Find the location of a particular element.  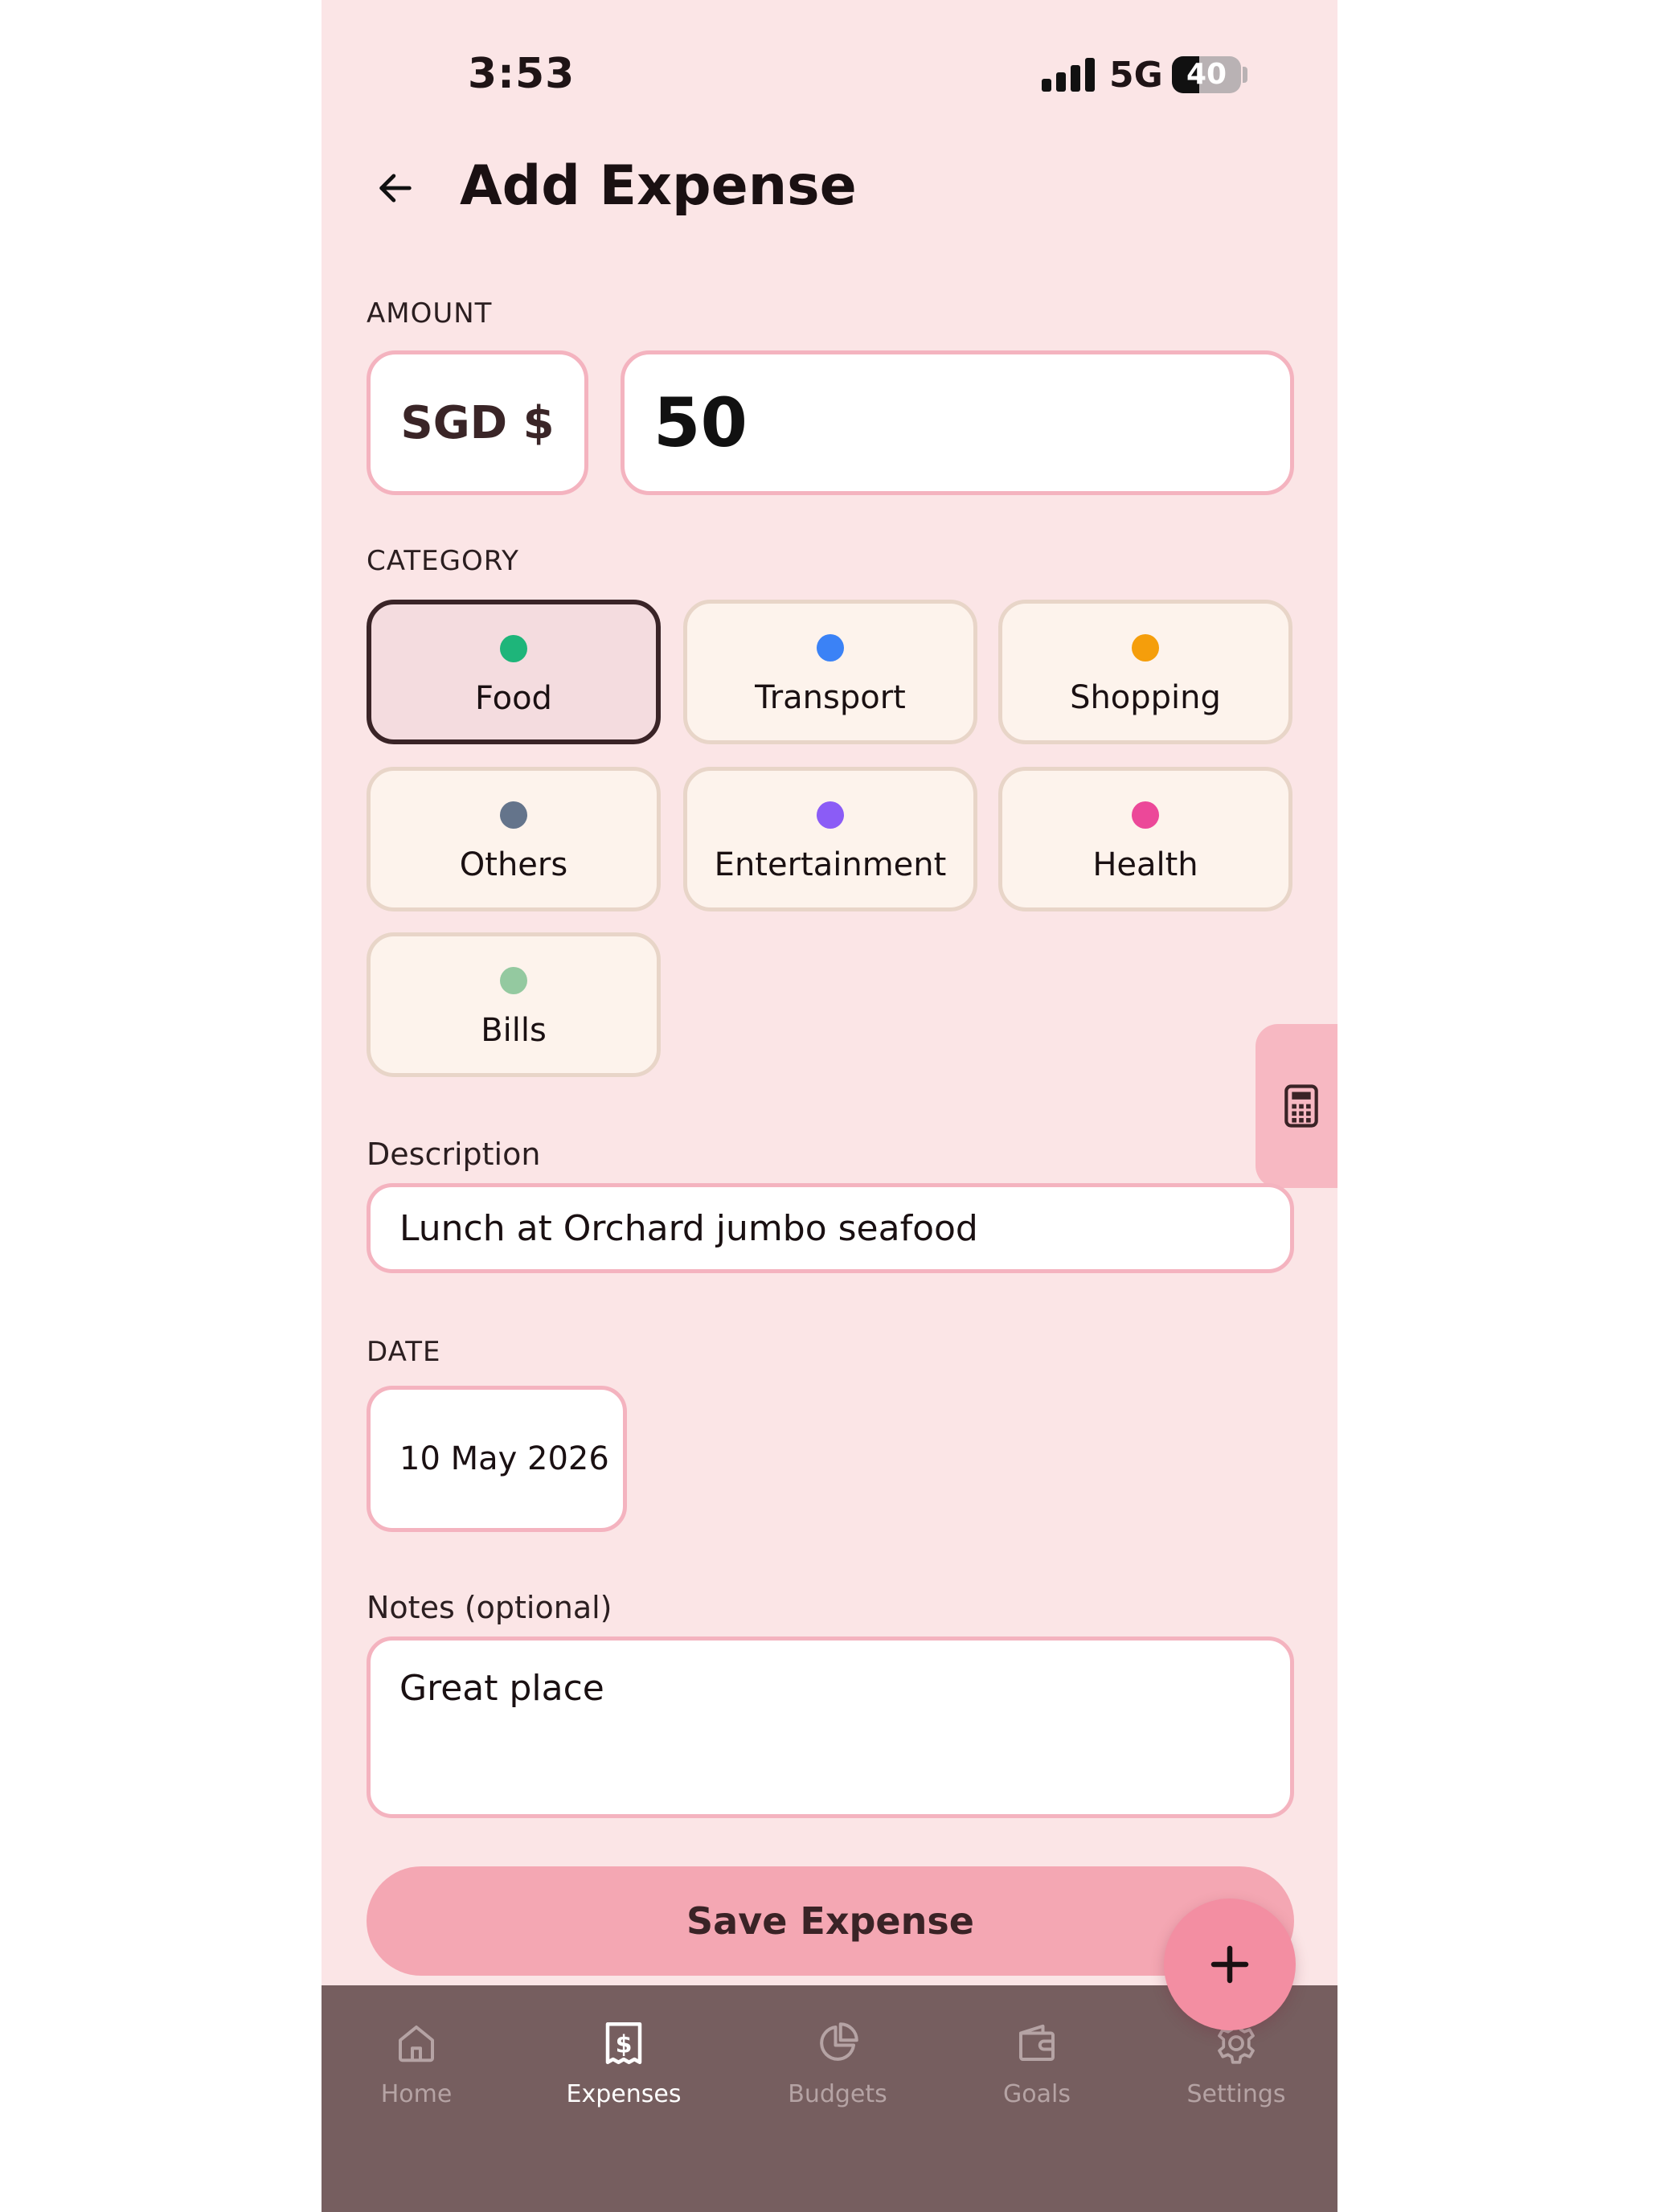

description-label: Description is located at coordinates (454, 1154).